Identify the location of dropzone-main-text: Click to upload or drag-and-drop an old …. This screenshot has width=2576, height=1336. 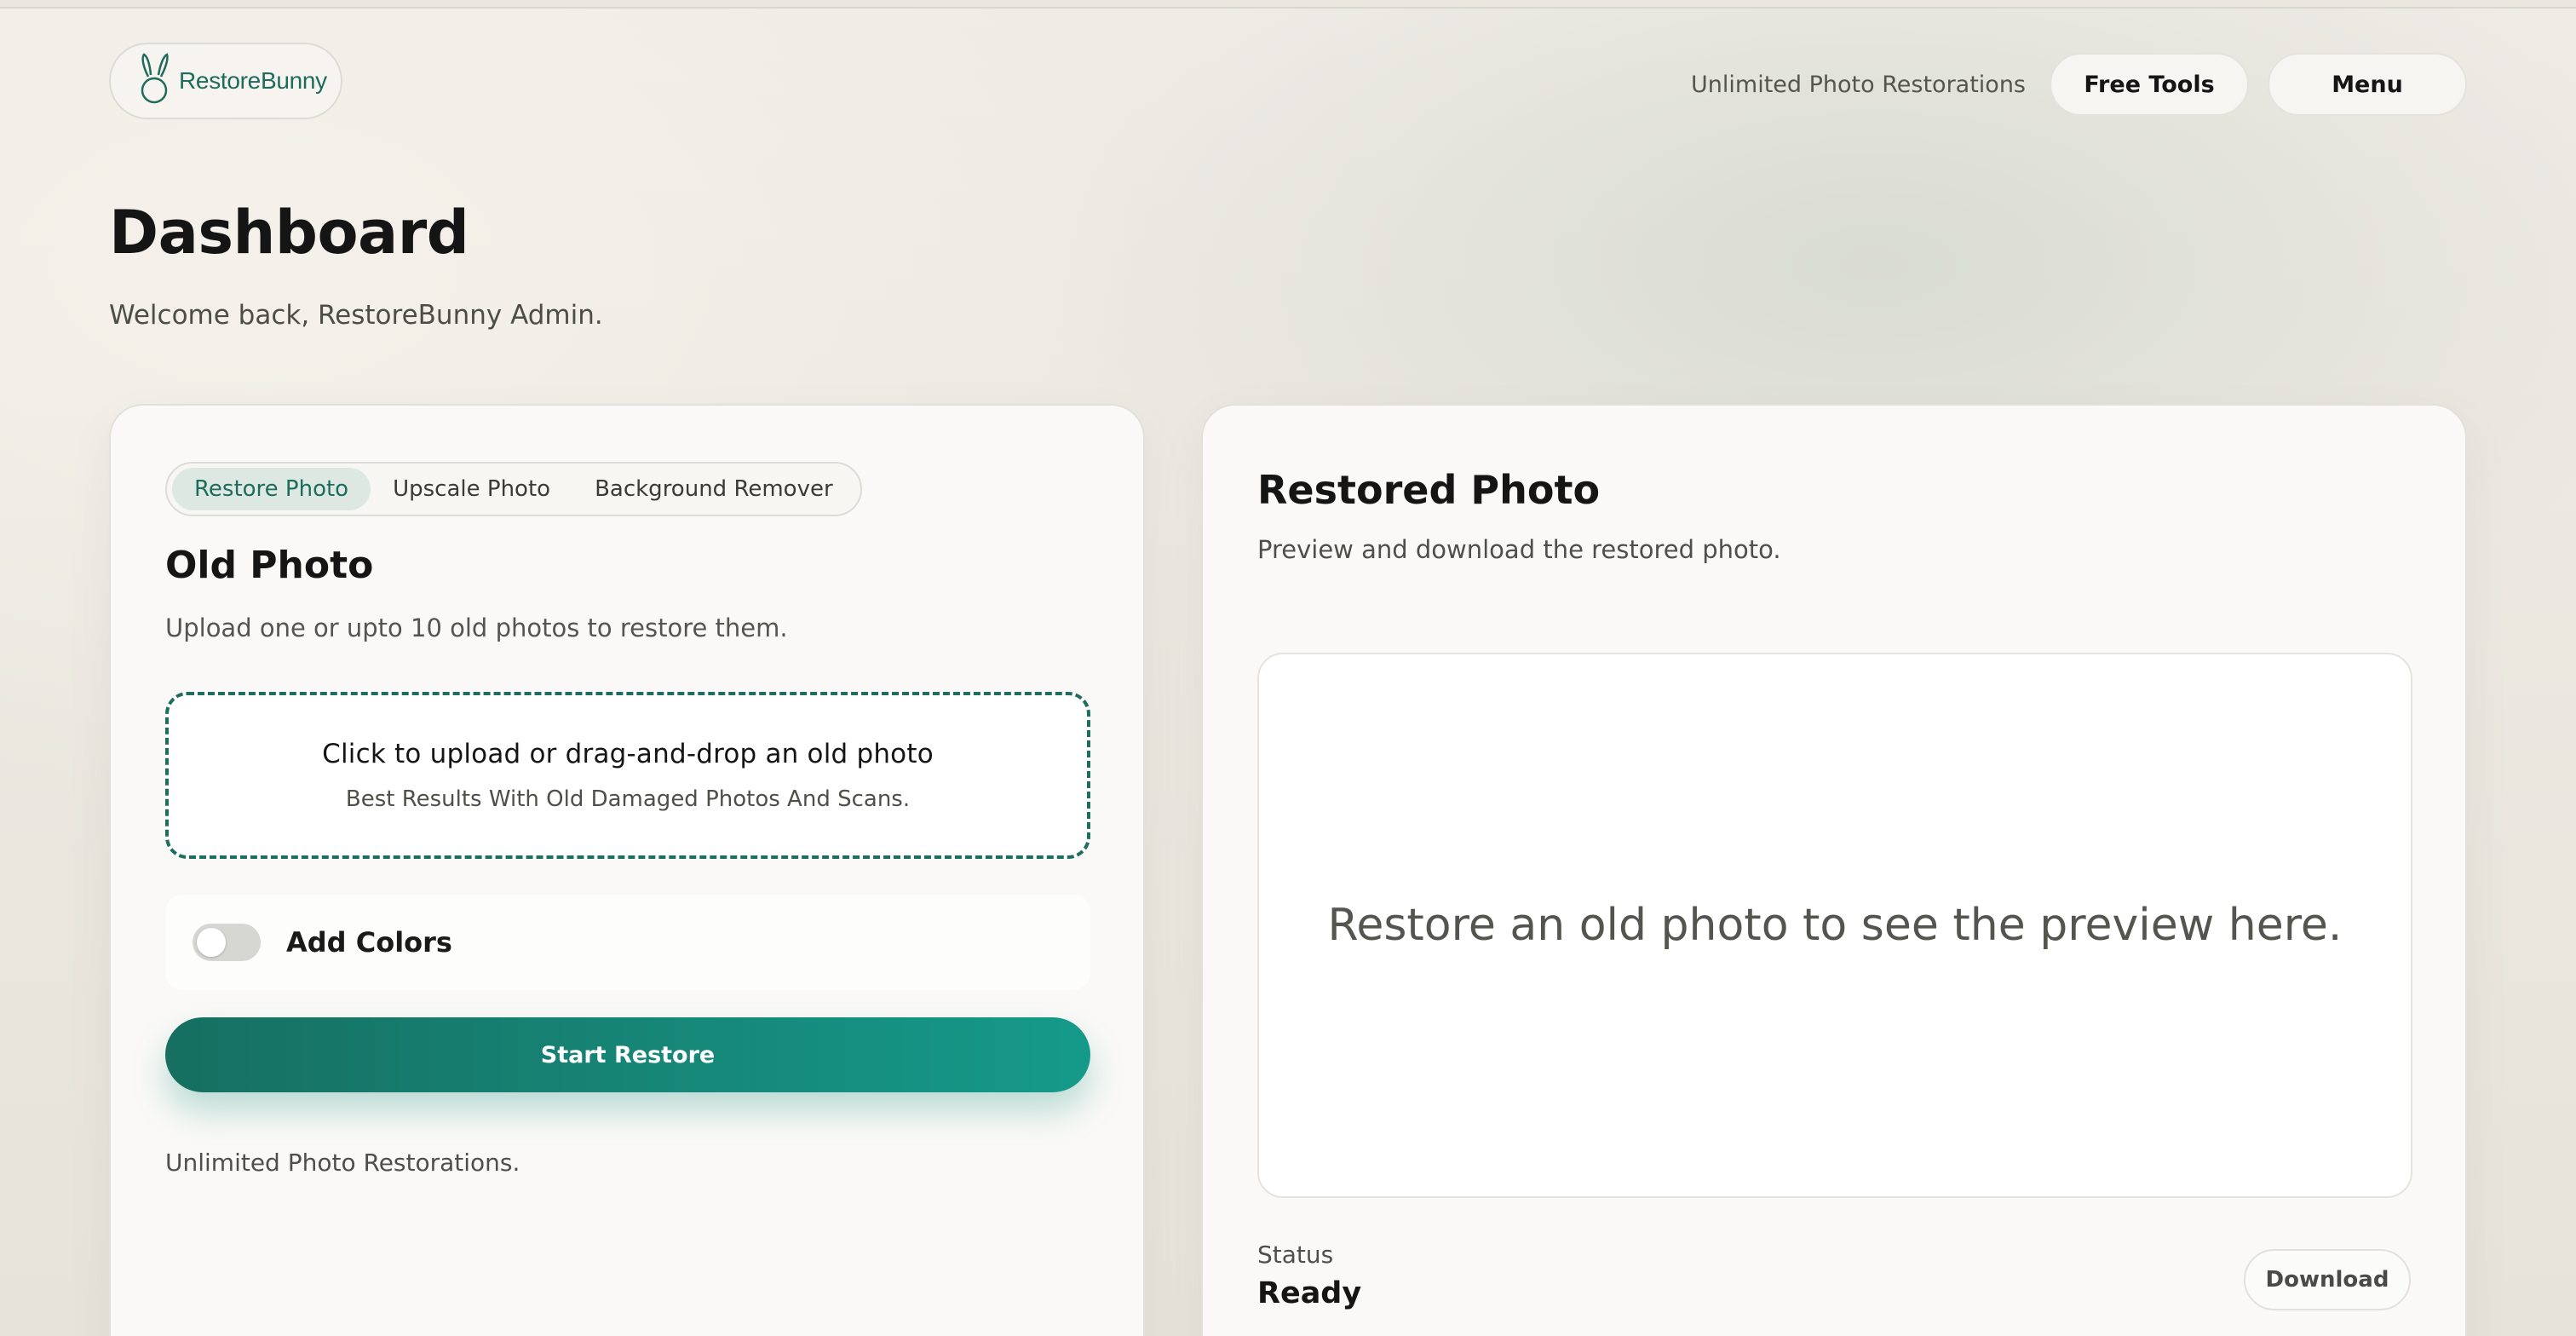
(628, 754).